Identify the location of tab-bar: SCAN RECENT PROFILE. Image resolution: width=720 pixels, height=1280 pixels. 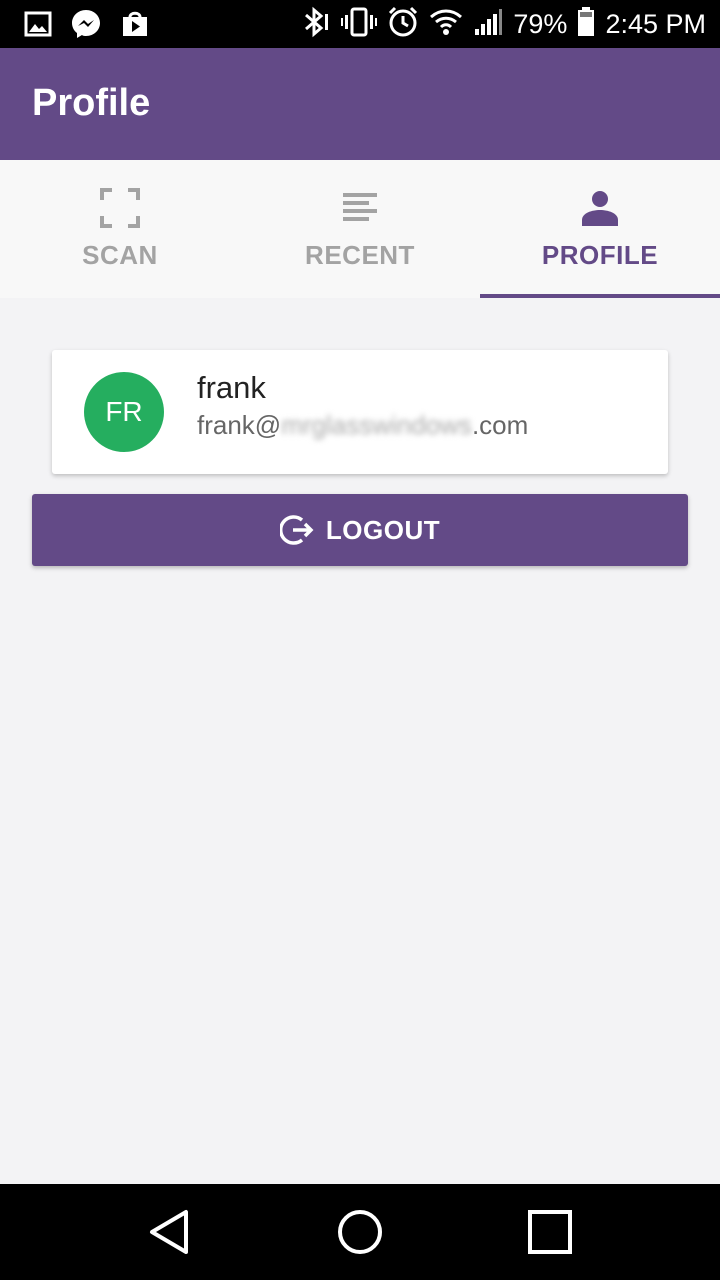
(360, 229).